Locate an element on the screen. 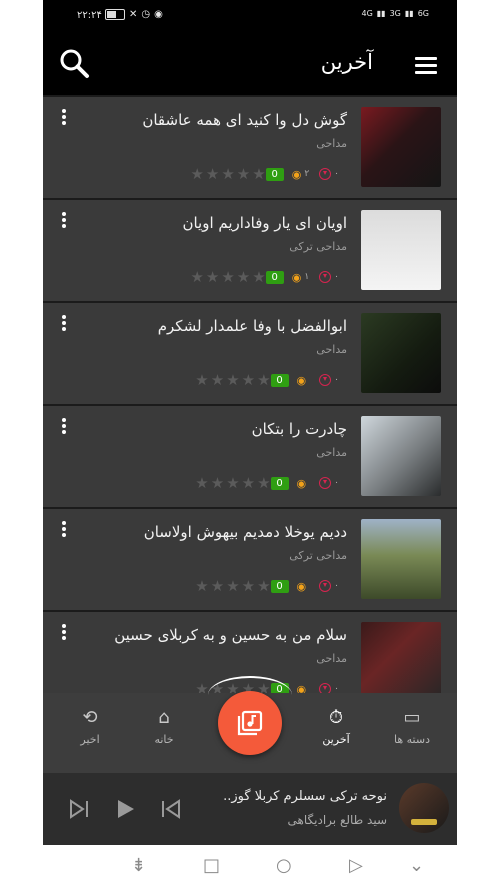 This screenshot has width=500, height=889. home-circle-icon: ○ is located at coordinates (284, 866).